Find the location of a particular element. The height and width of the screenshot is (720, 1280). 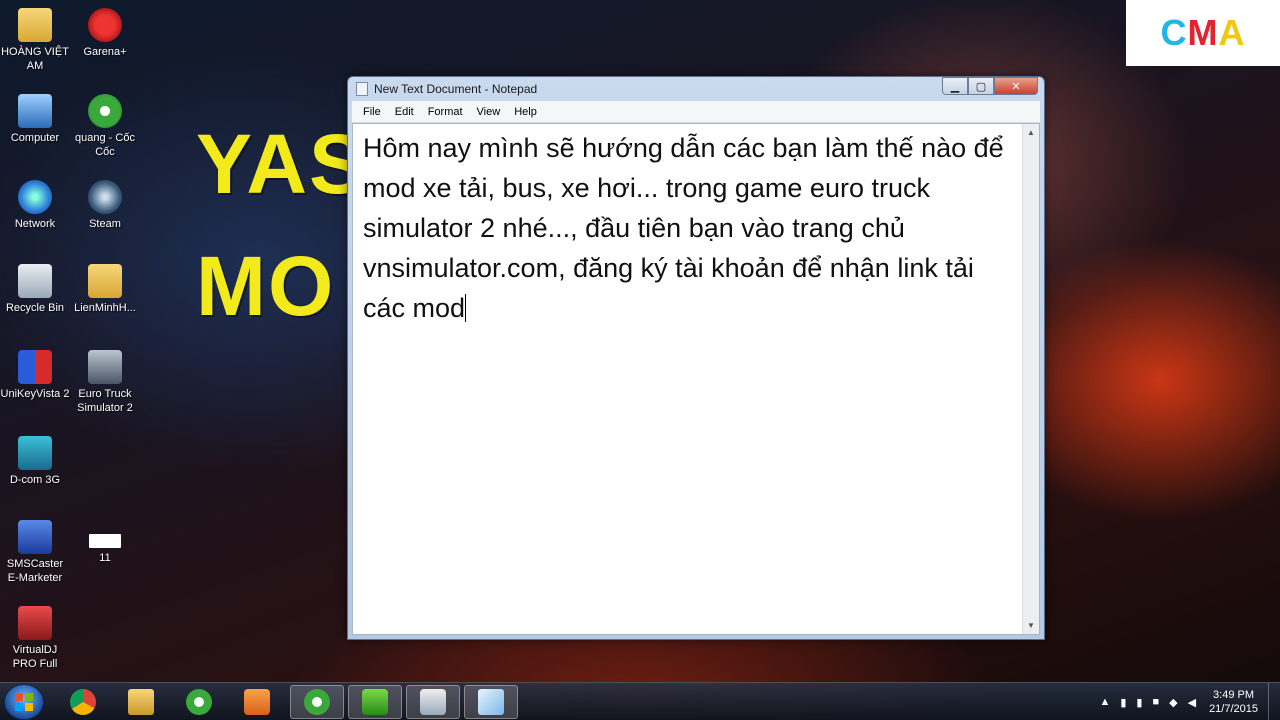

wallpaper-text-mo: MO is located at coordinates (266, 286).